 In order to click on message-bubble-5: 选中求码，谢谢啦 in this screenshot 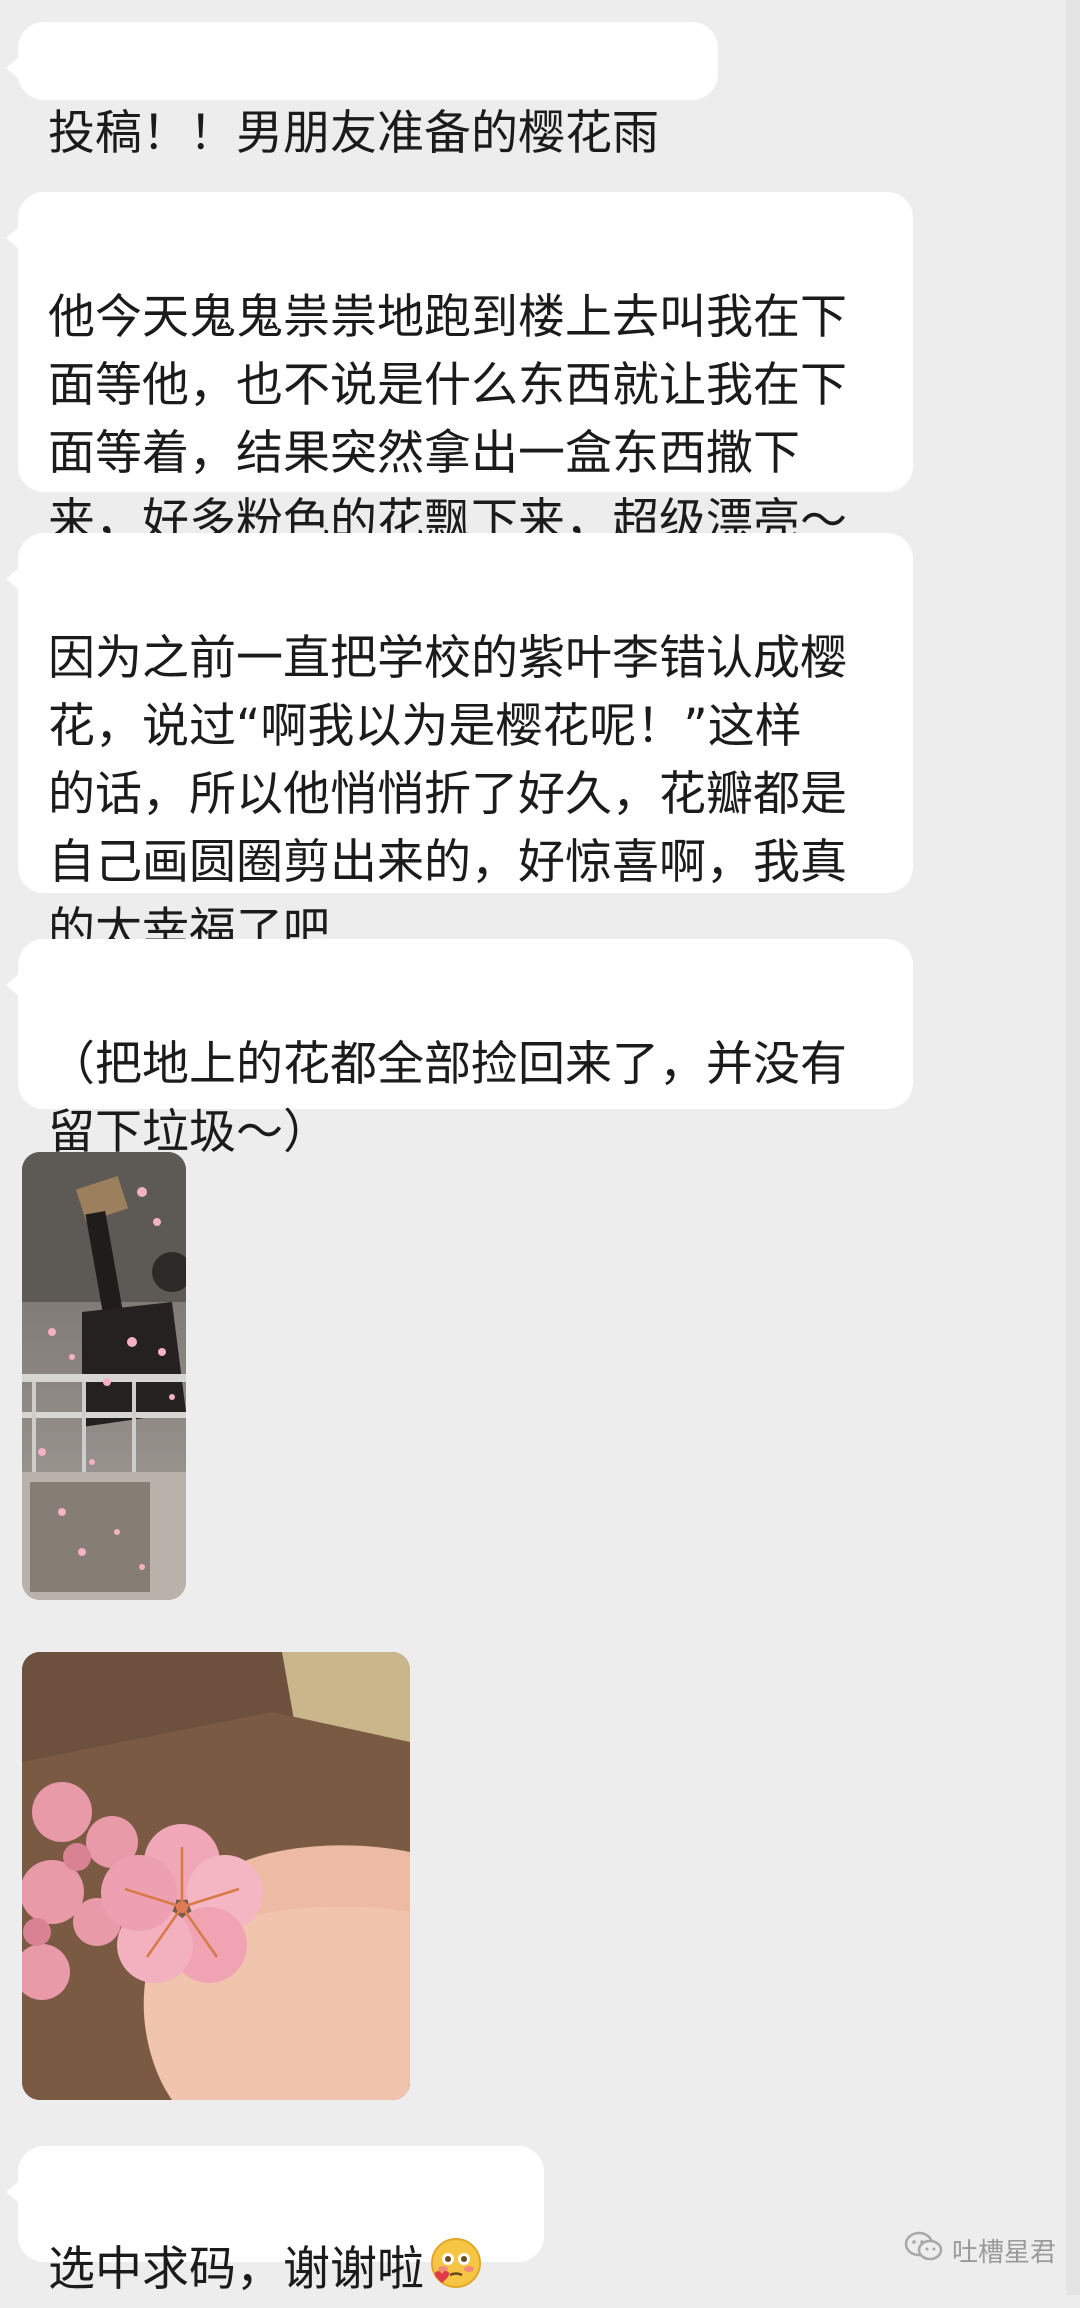, I will do `click(275, 2221)`.